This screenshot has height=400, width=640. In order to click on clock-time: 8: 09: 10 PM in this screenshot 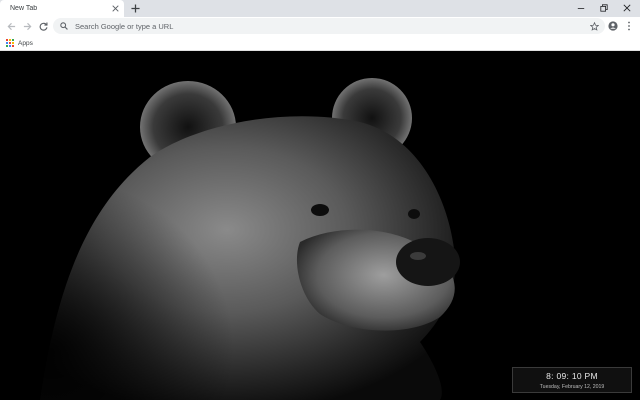, I will do `click(572, 376)`.